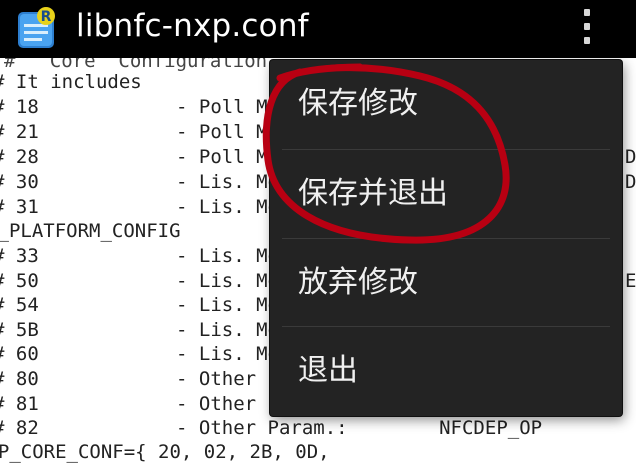 This screenshot has width=636, height=464. I want to click on editor-line: NXP_CORE_CONF={ 20, 02, 2B, 0D,, so click(165, 452).